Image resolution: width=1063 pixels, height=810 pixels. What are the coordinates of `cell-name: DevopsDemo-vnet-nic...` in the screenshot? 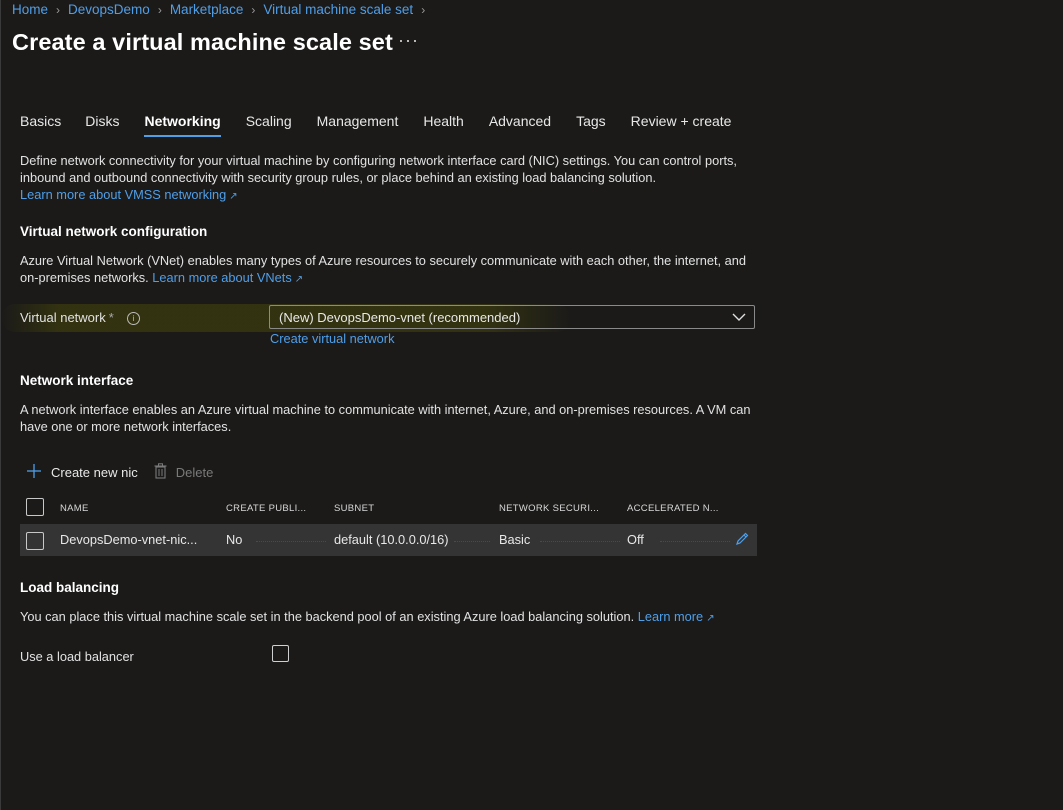 It's located at (129, 539).